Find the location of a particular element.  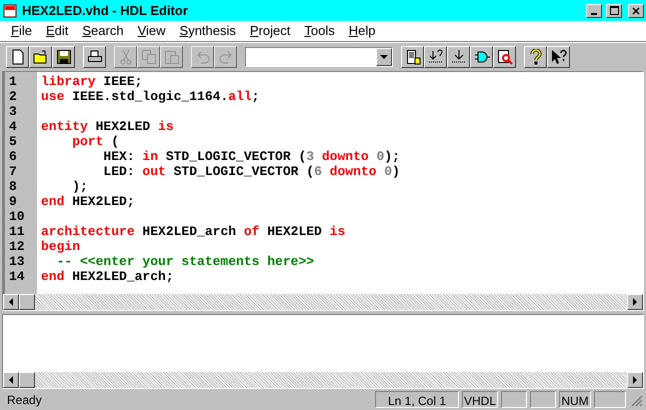

status-pane: VHDL is located at coordinates (480, 399).